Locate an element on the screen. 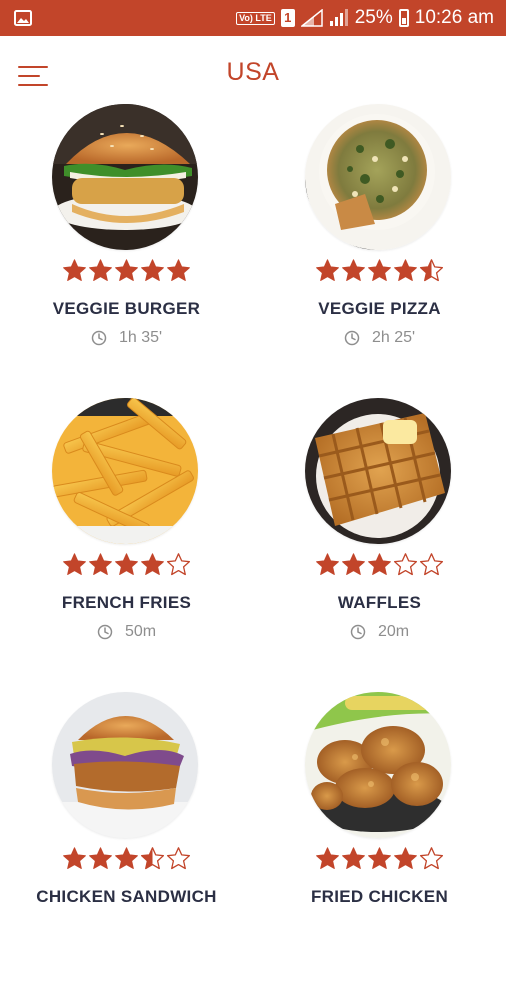 The width and height of the screenshot is (506, 982). veggie-pizza-photo is located at coordinates (378, 177).